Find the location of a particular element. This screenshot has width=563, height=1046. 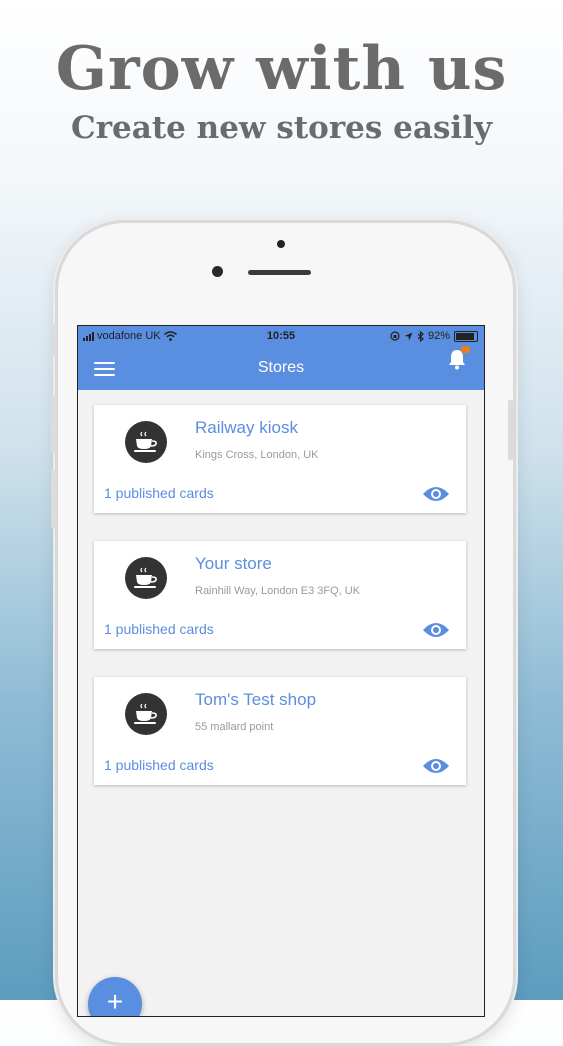

phone-sensor is located at coordinates (281, 244).